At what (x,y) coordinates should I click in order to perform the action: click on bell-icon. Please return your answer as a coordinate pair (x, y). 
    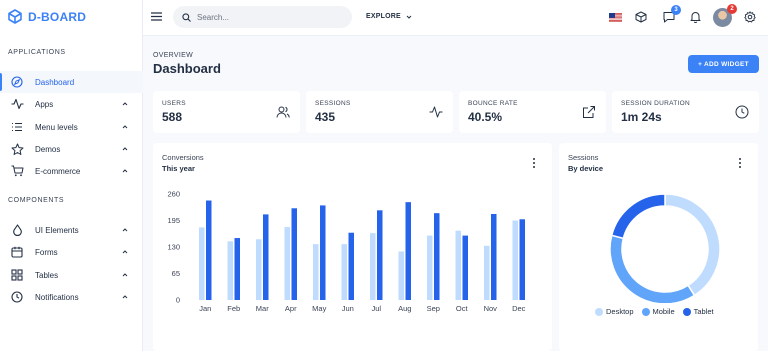
    Looking at the image, I should click on (695, 17).